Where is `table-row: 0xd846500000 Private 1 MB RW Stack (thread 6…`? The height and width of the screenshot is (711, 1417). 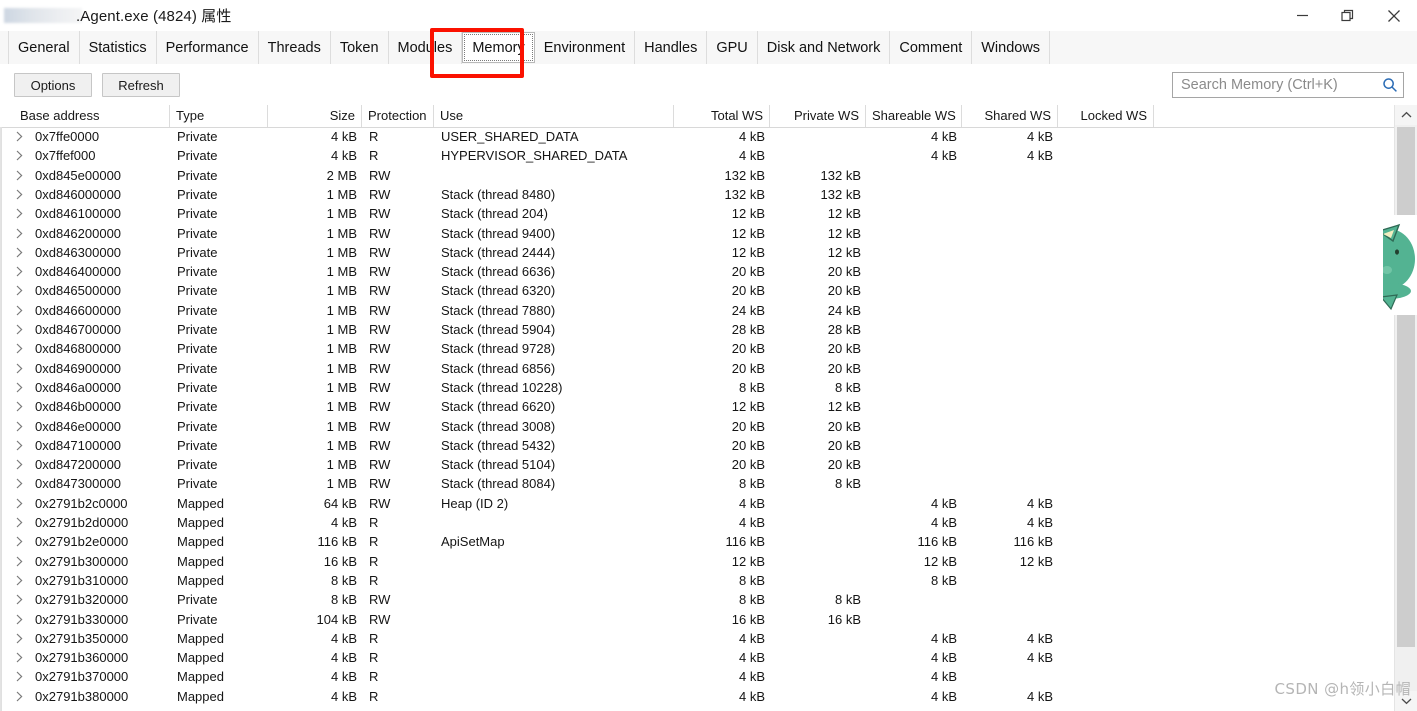 table-row: 0xd846500000 Private 1 MB RW Stack (thread 6… is located at coordinates (698, 290).